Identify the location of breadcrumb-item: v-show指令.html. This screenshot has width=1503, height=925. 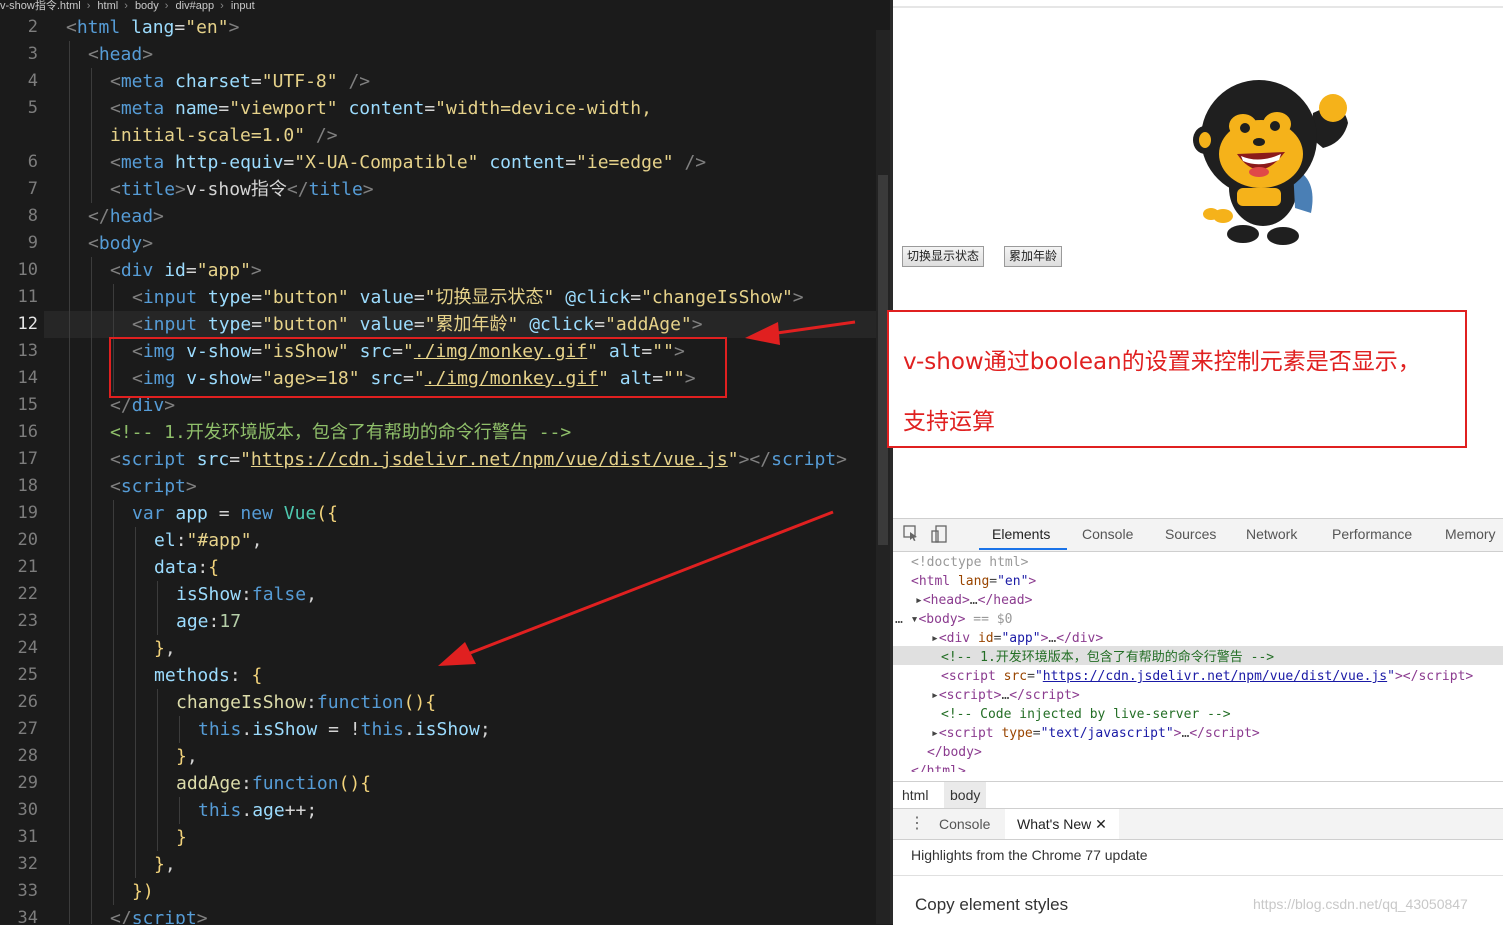
(40, 6).